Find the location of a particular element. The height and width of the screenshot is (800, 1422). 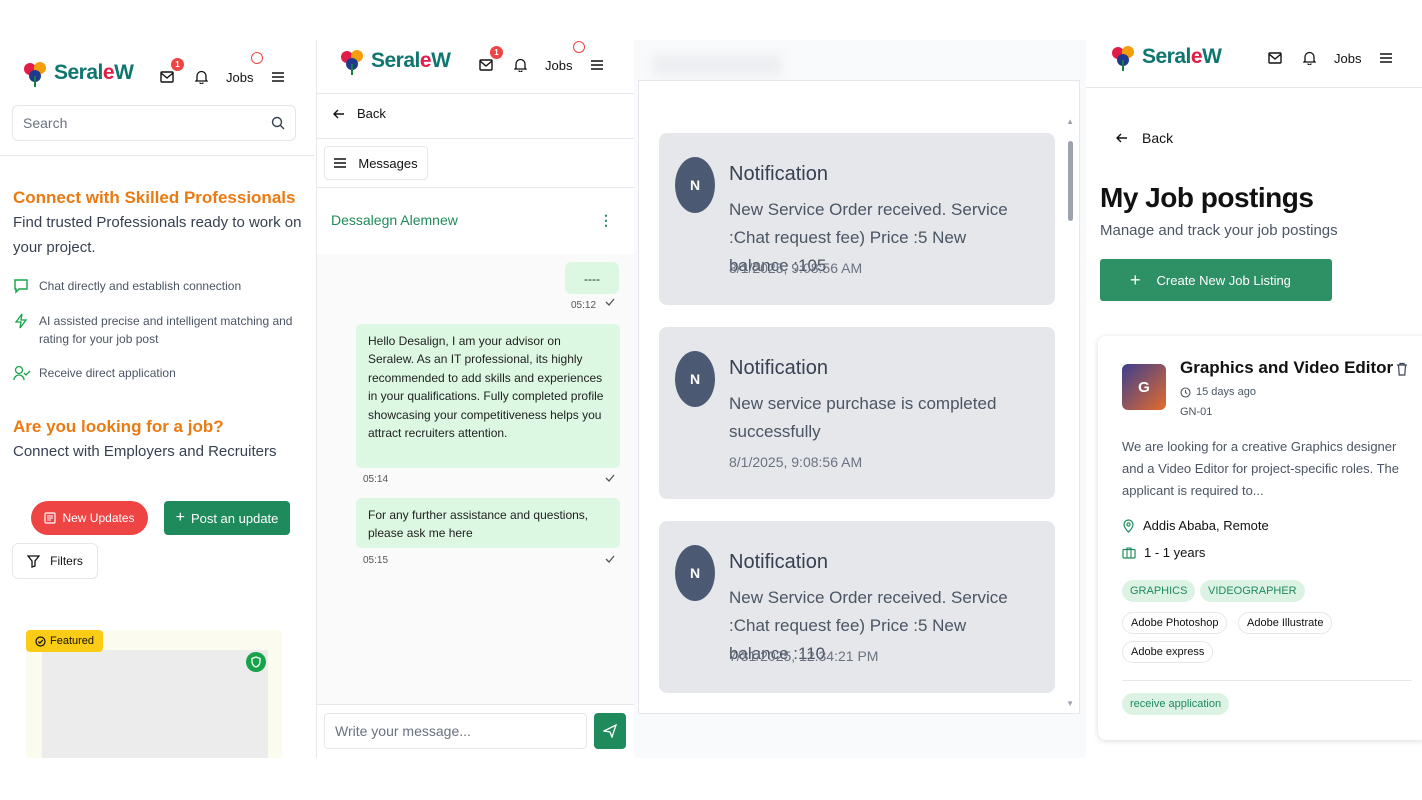

messages-badge: 1 is located at coordinates (496, 52).